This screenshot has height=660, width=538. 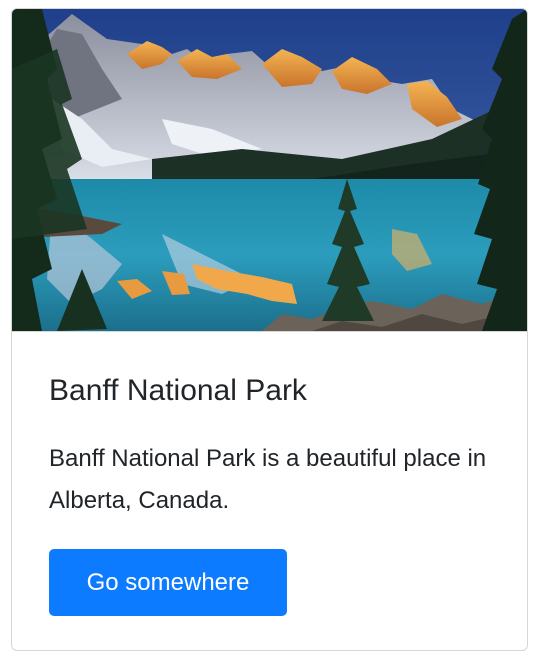 What do you see at coordinates (178, 390) in the screenshot?
I see `card-title: Banff National Park` at bounding box center [178, 390].